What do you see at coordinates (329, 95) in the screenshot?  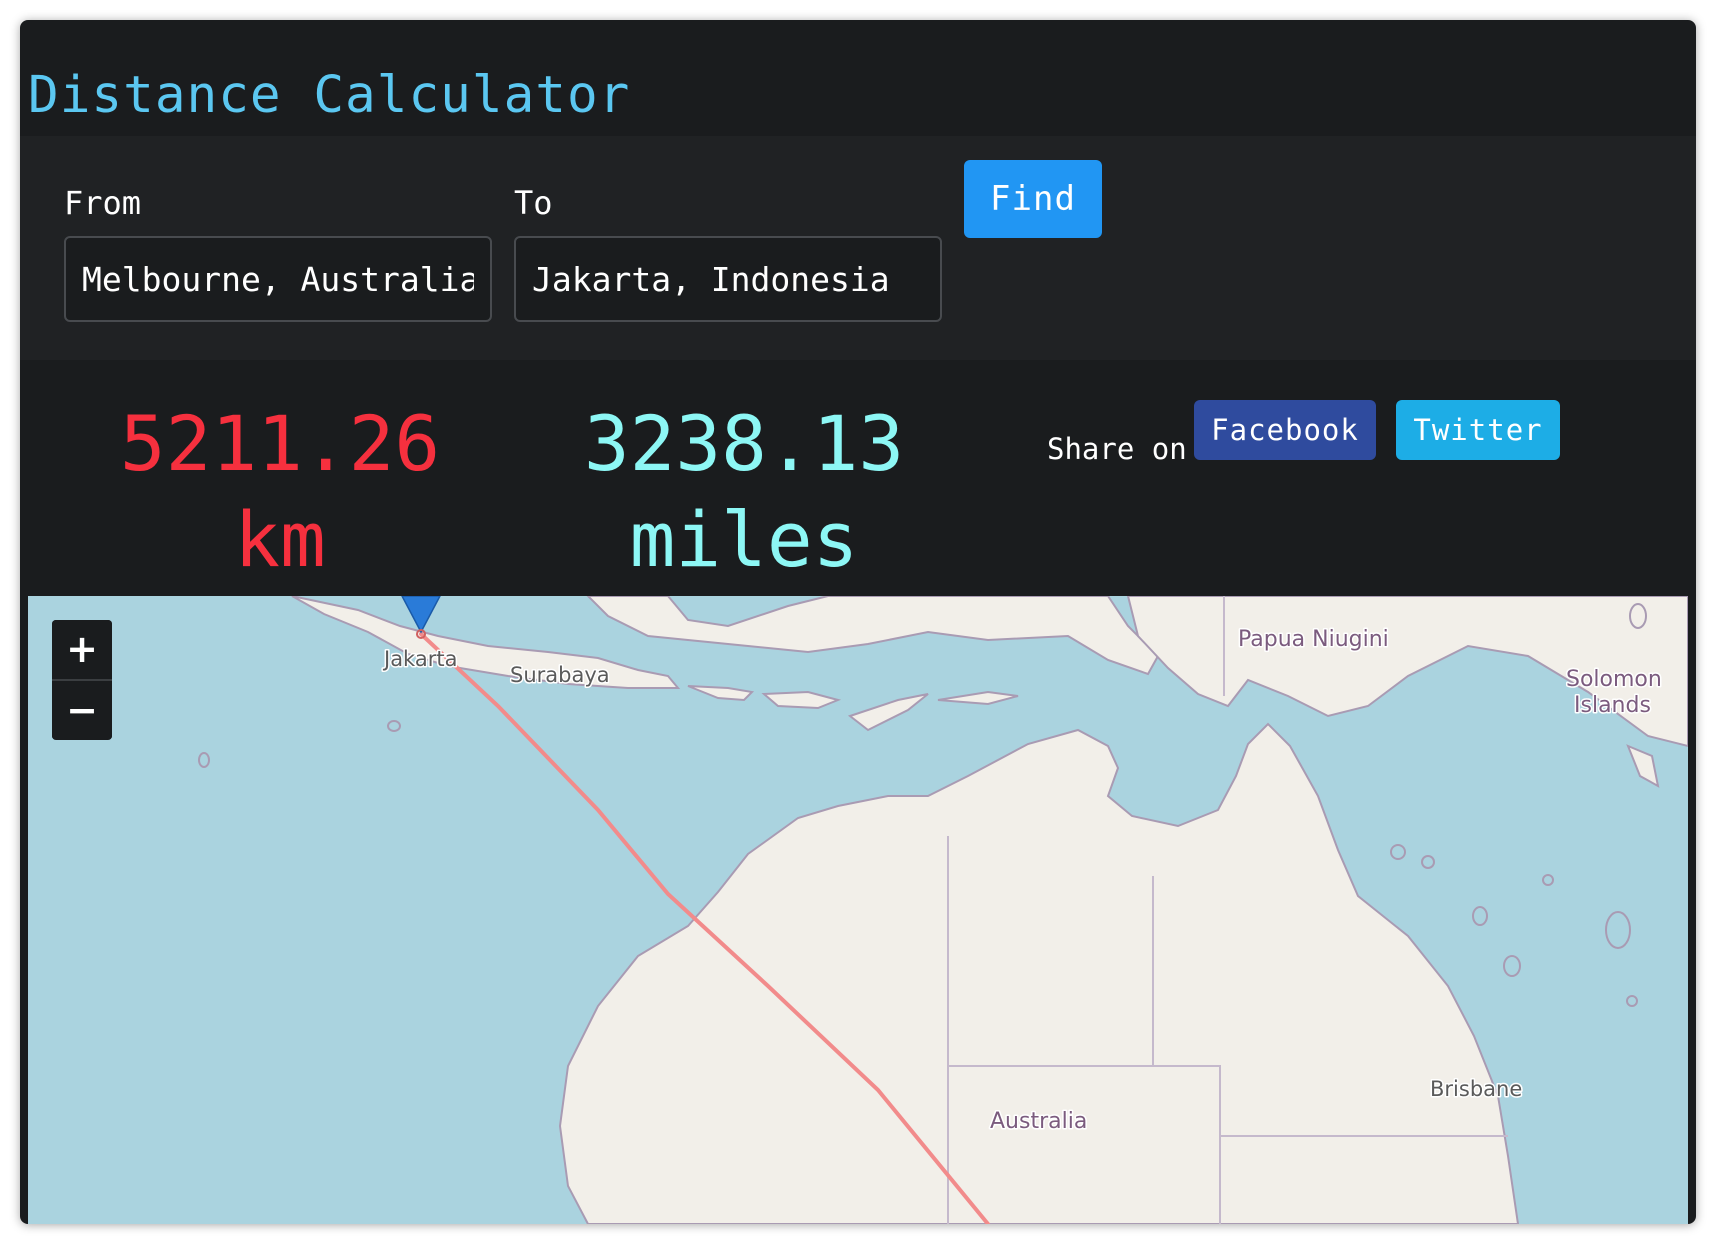 I see `page-title: Distance Calculator` at bounding box center [329, 95].